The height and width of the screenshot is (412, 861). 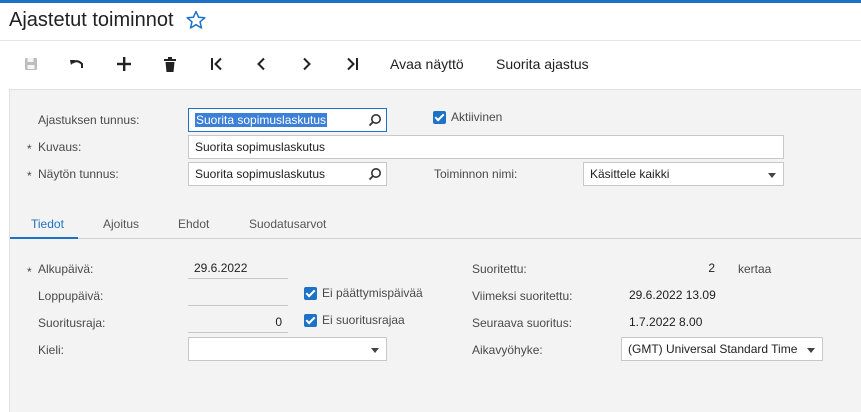 I want to click on screen-id-value: Suorita sopimuslaskutus, so click(x=260, y=174).